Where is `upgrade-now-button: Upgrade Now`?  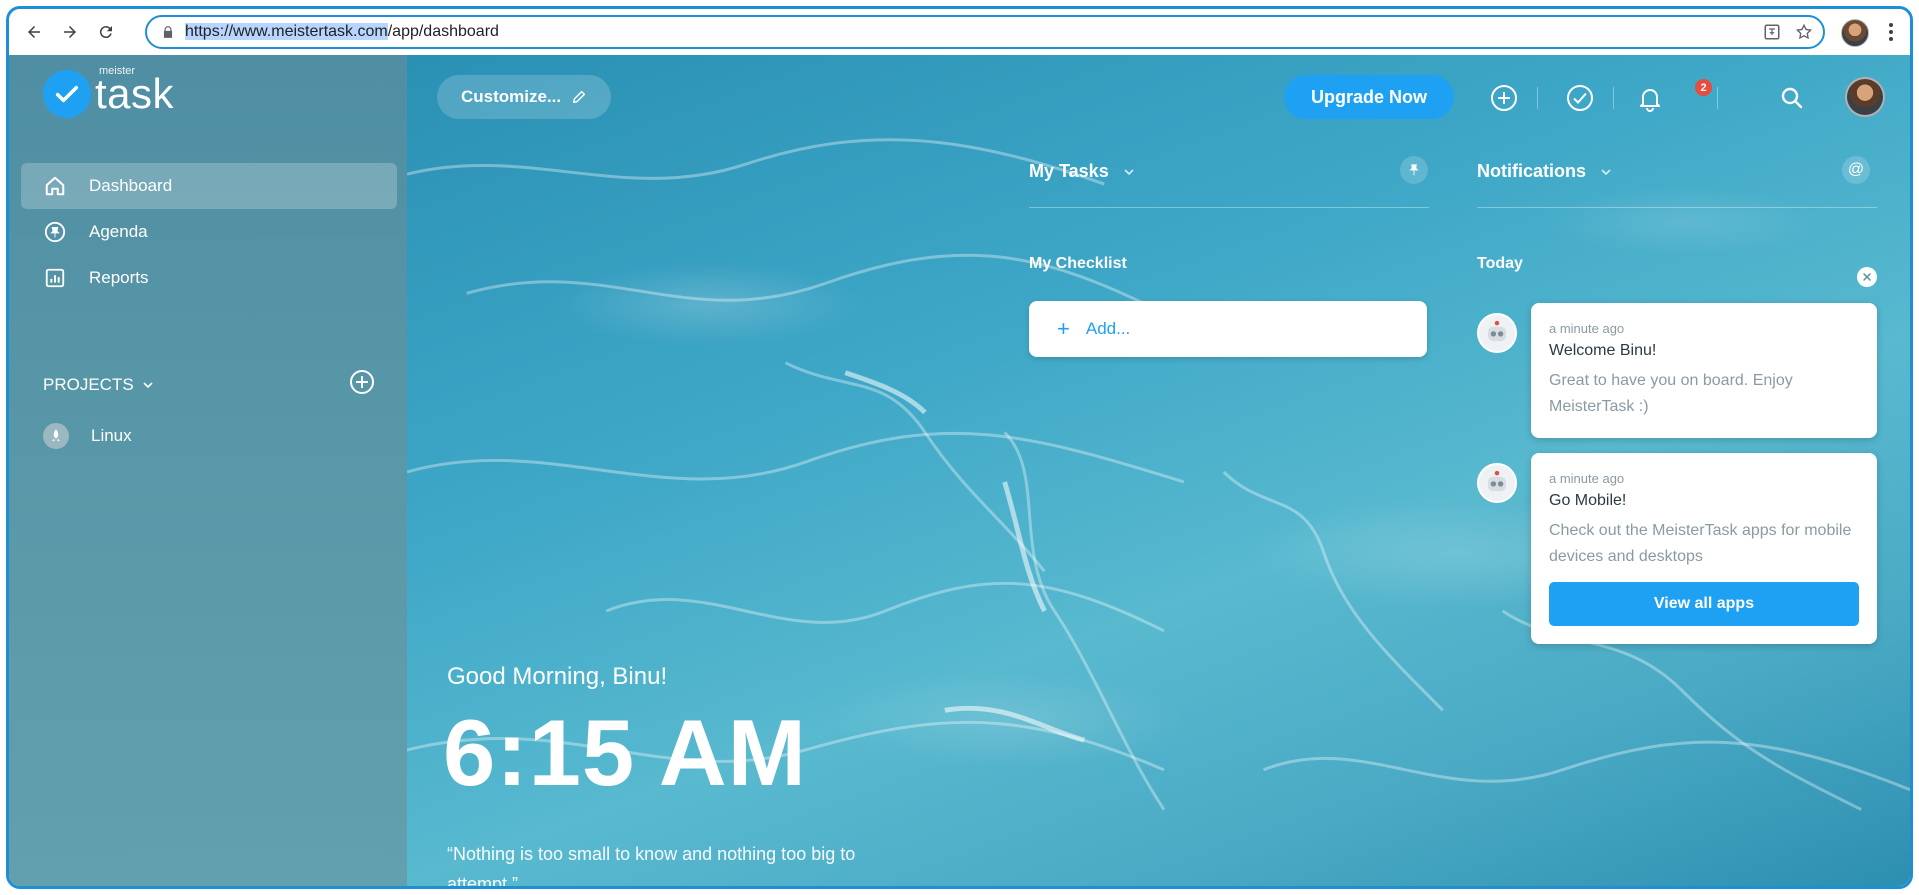
upgrade-now-button: Upgrade Now is located at coordinates (1369, 97).